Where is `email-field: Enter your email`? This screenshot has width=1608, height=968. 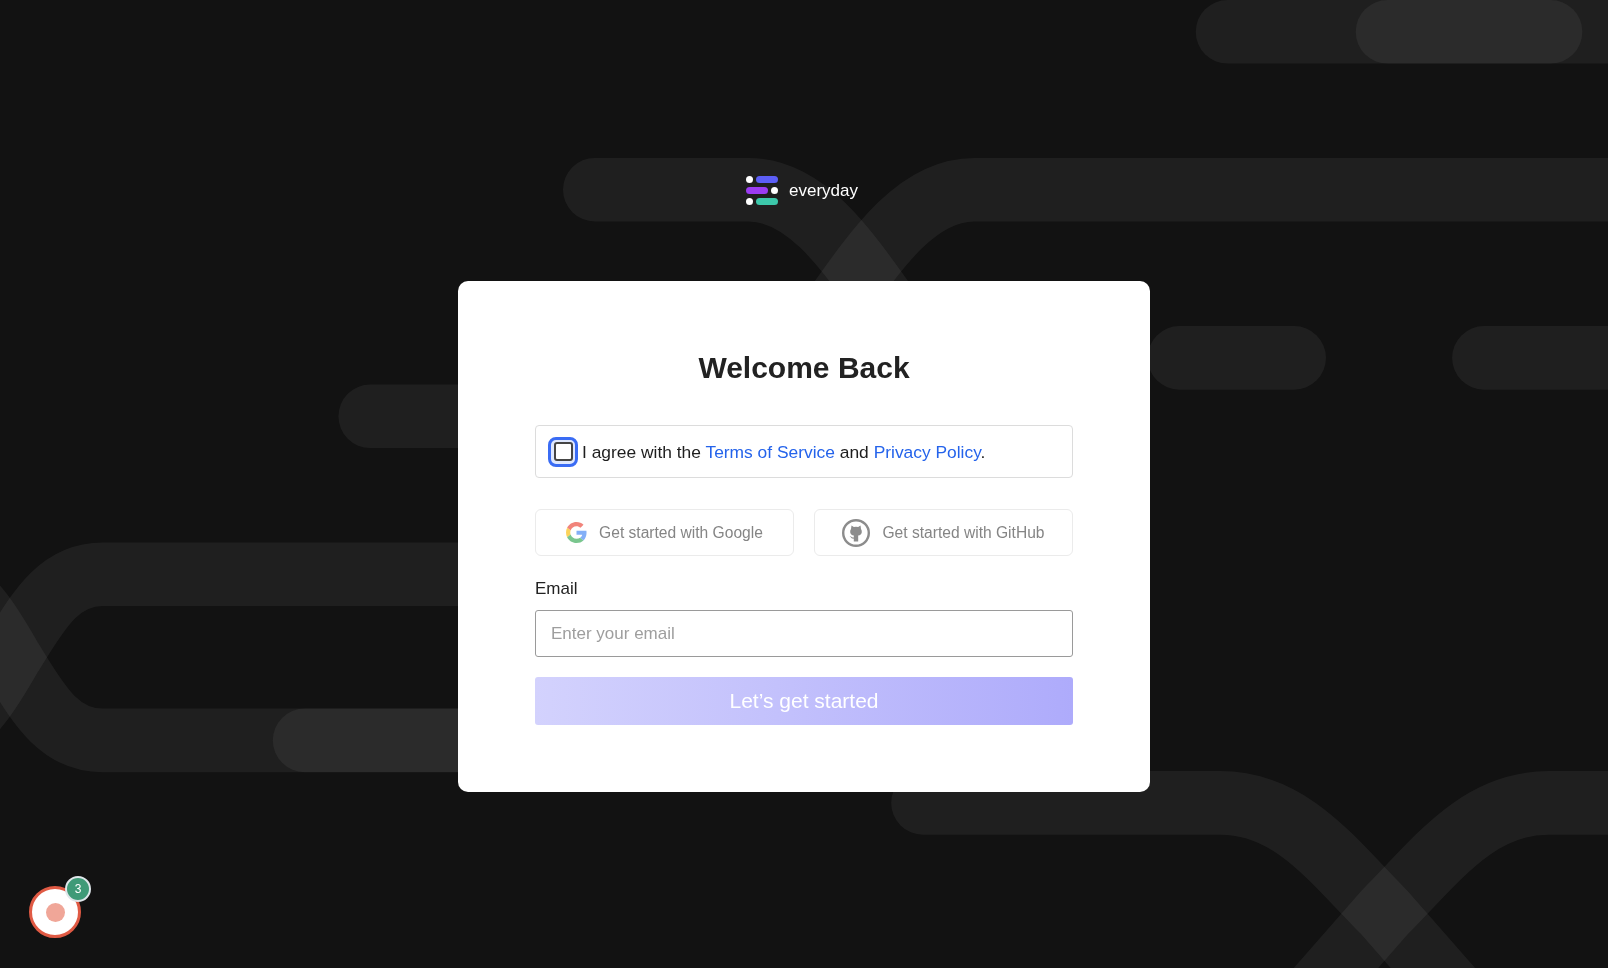
email-field: Enter your email is located at coordinates (804, 633).